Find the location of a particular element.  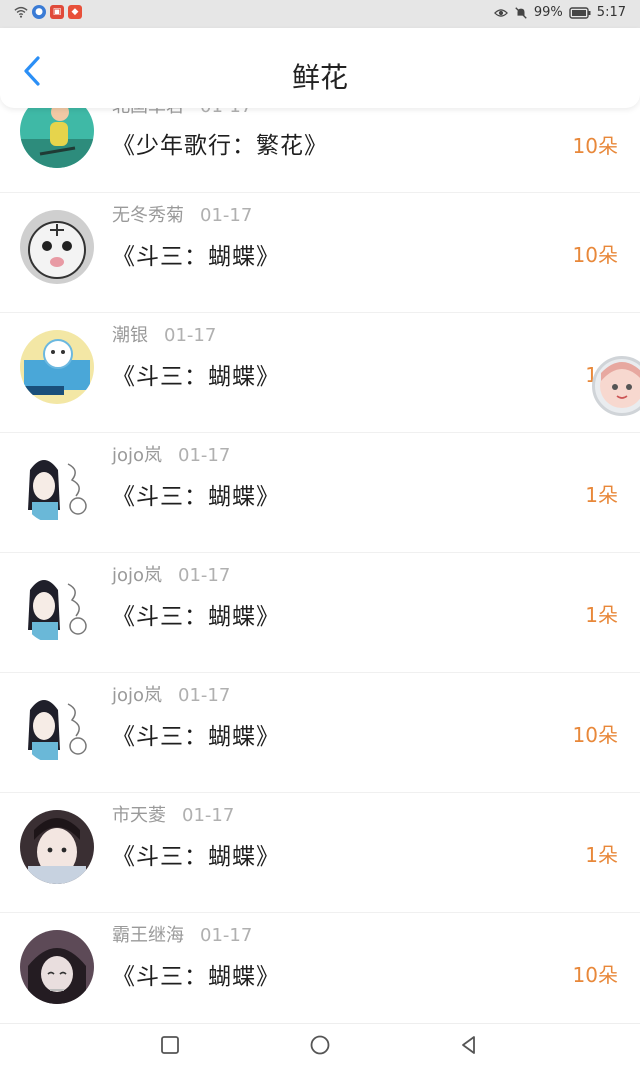

sender-meta: 潮银 01-17 is located at coordinates (164, 334).